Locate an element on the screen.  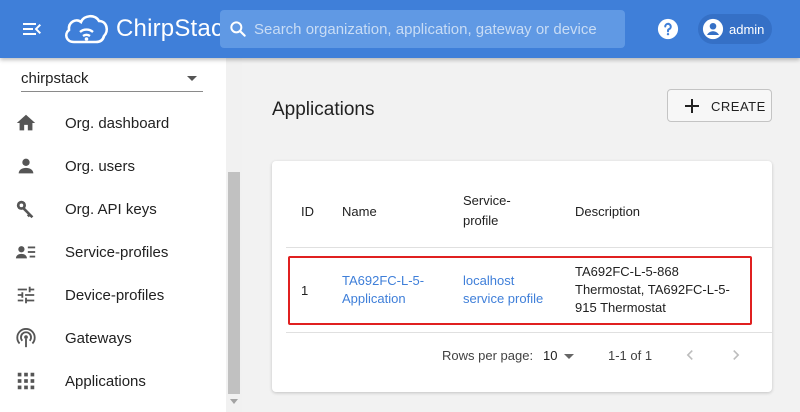
sidebar-item-label: Org. API keys is located at coordinates (111, 209).